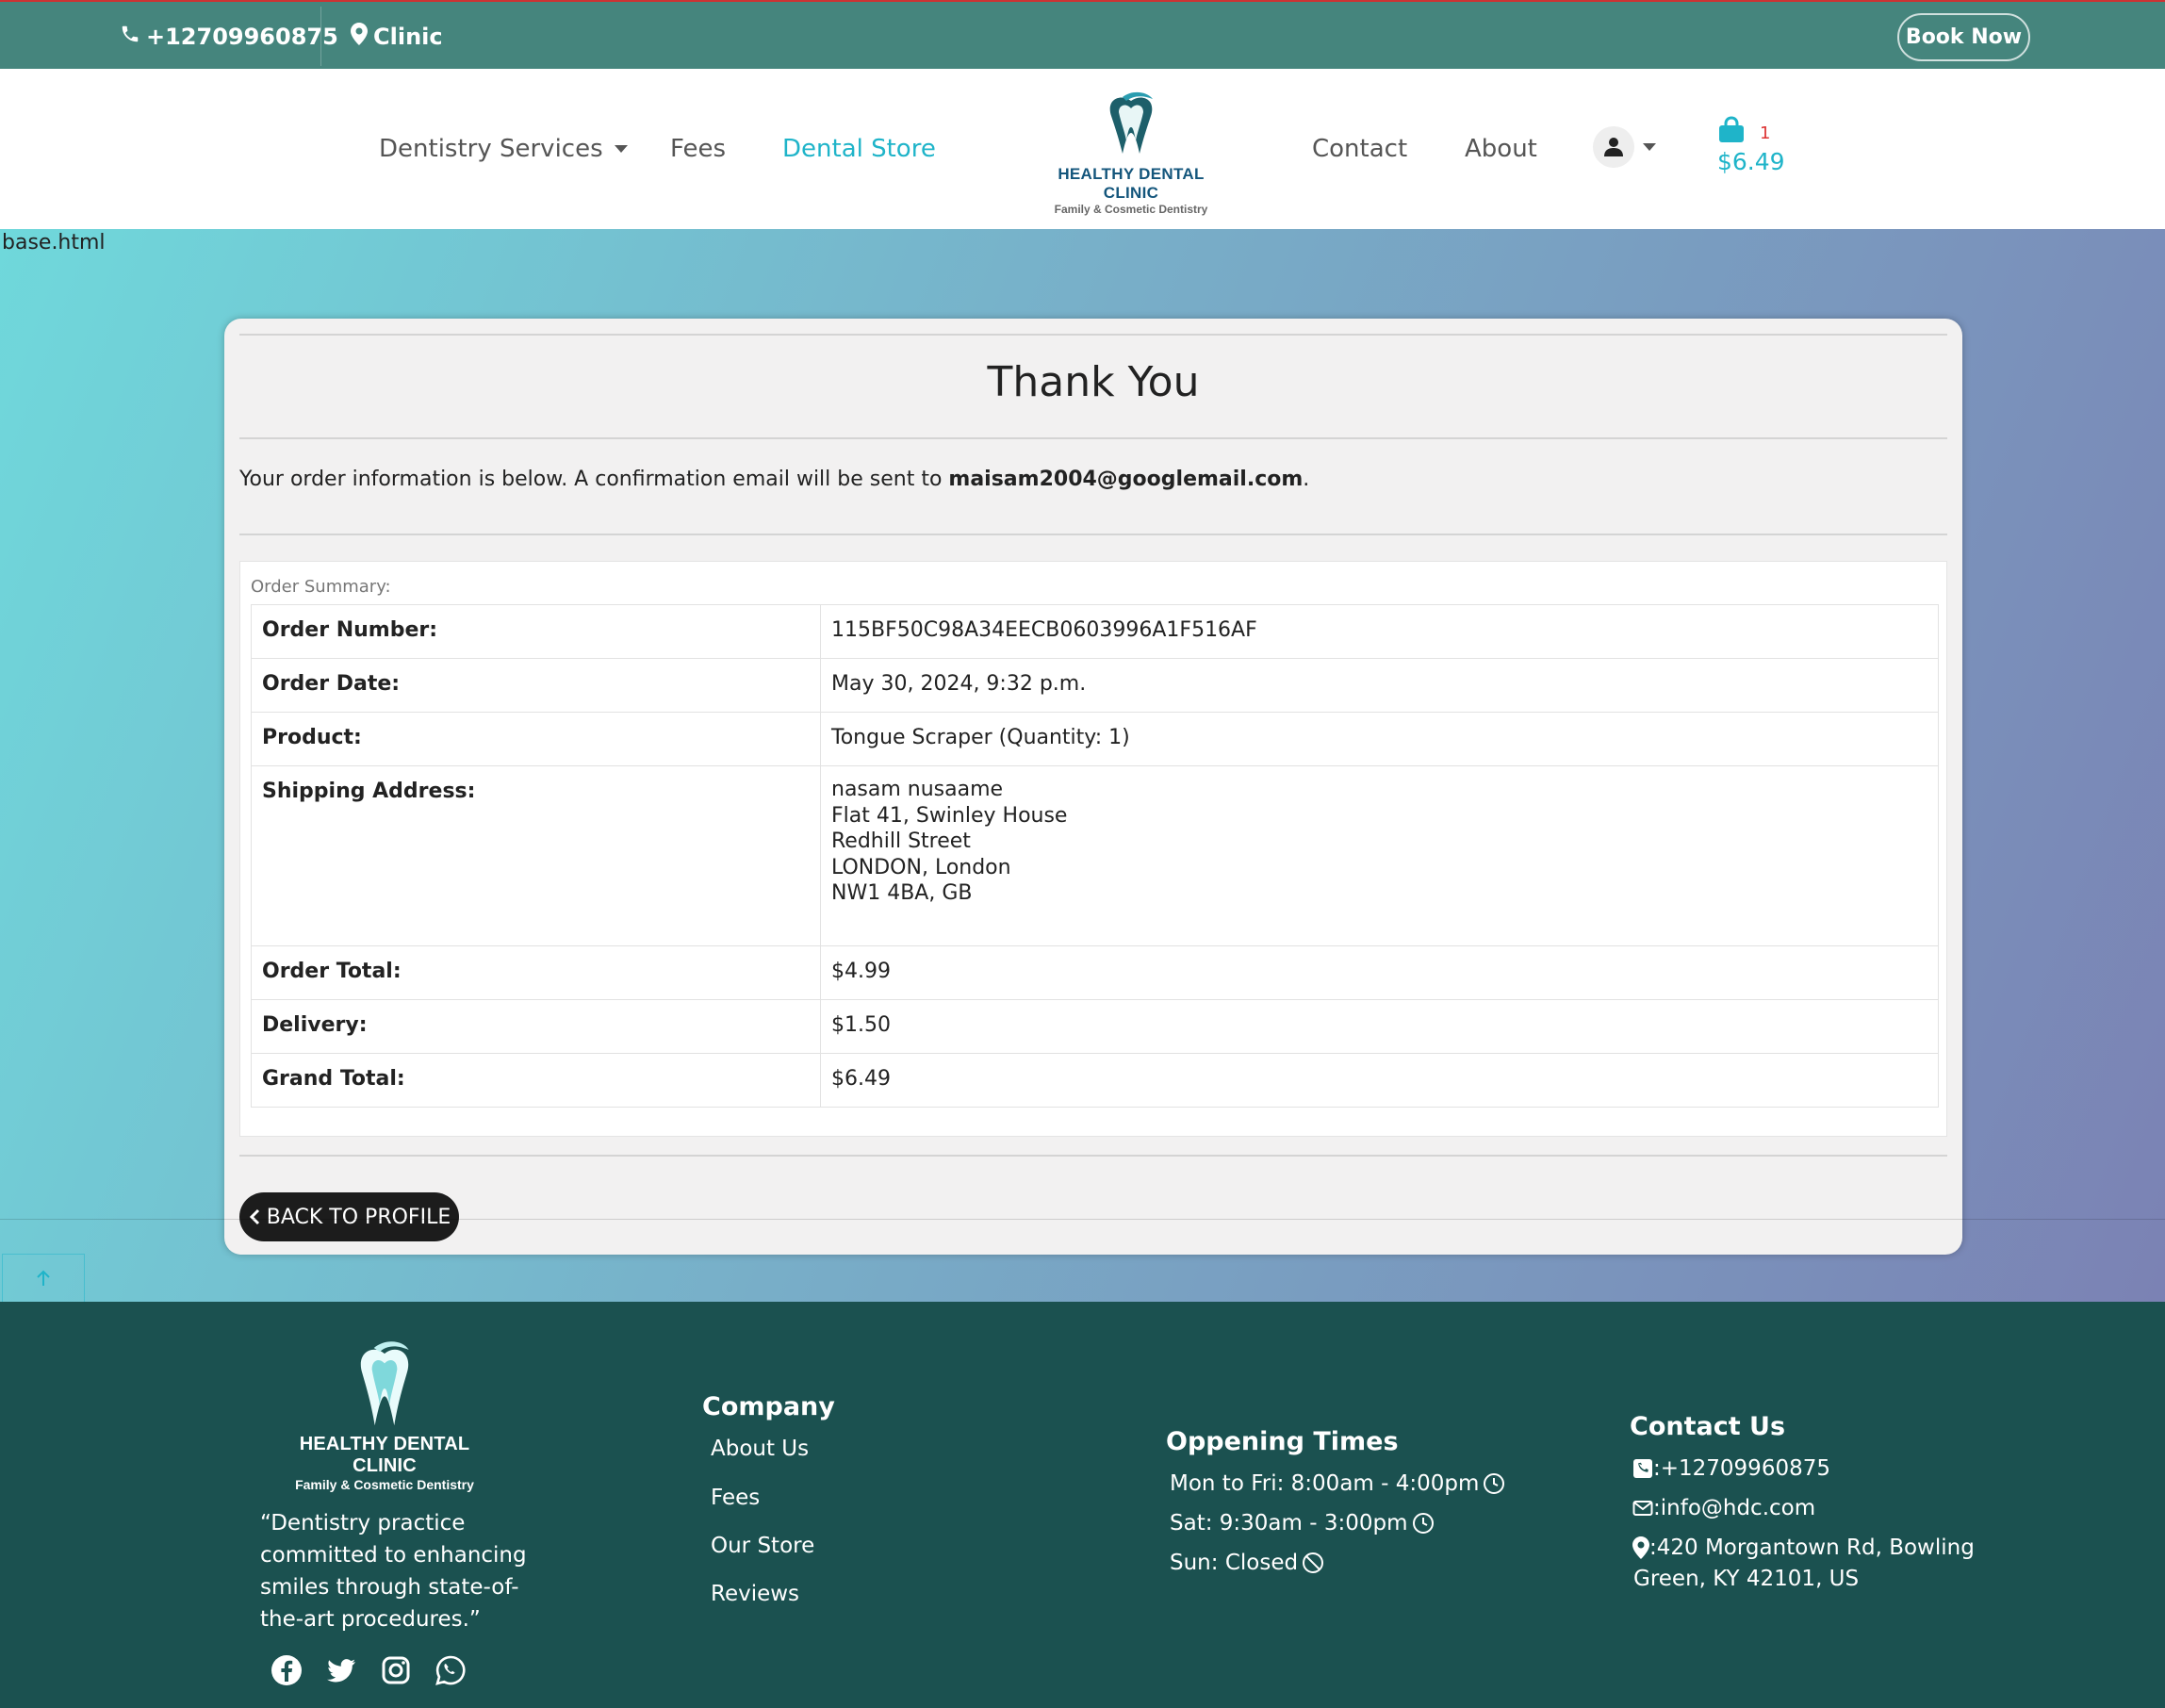 This screenshot has height=1708, width=2165. I want to click on order-total-label: Order Total:, so click(536, 973).